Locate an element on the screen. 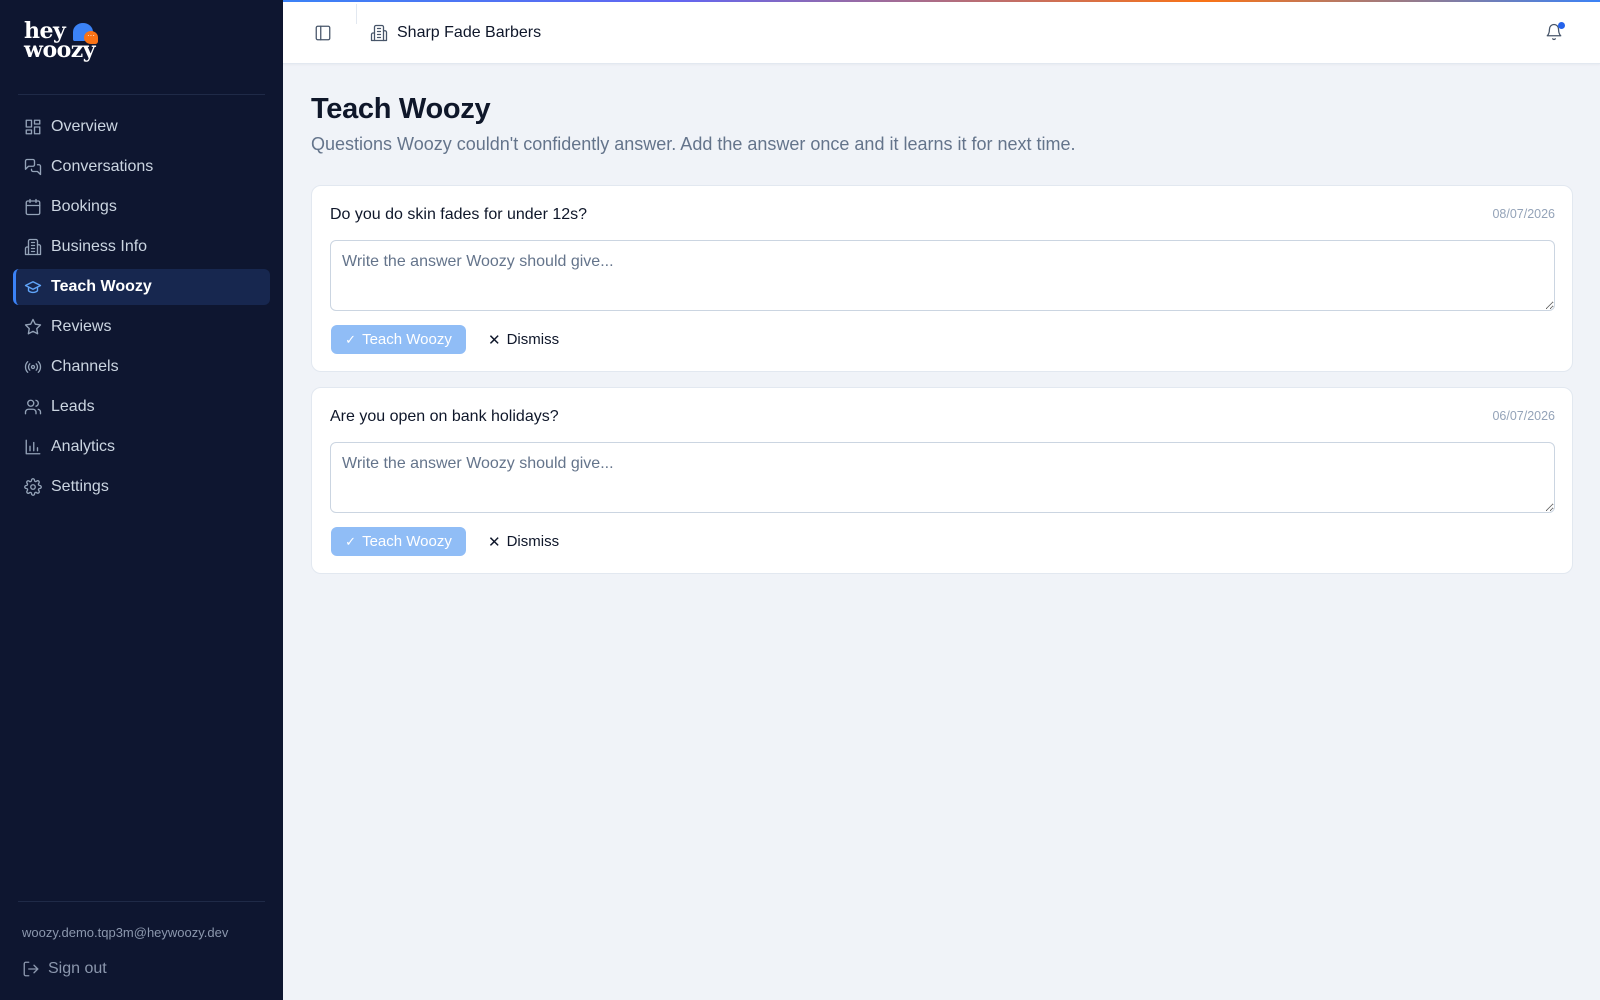  chat-dots-icon: ··· is located at coordinates (91, 37).